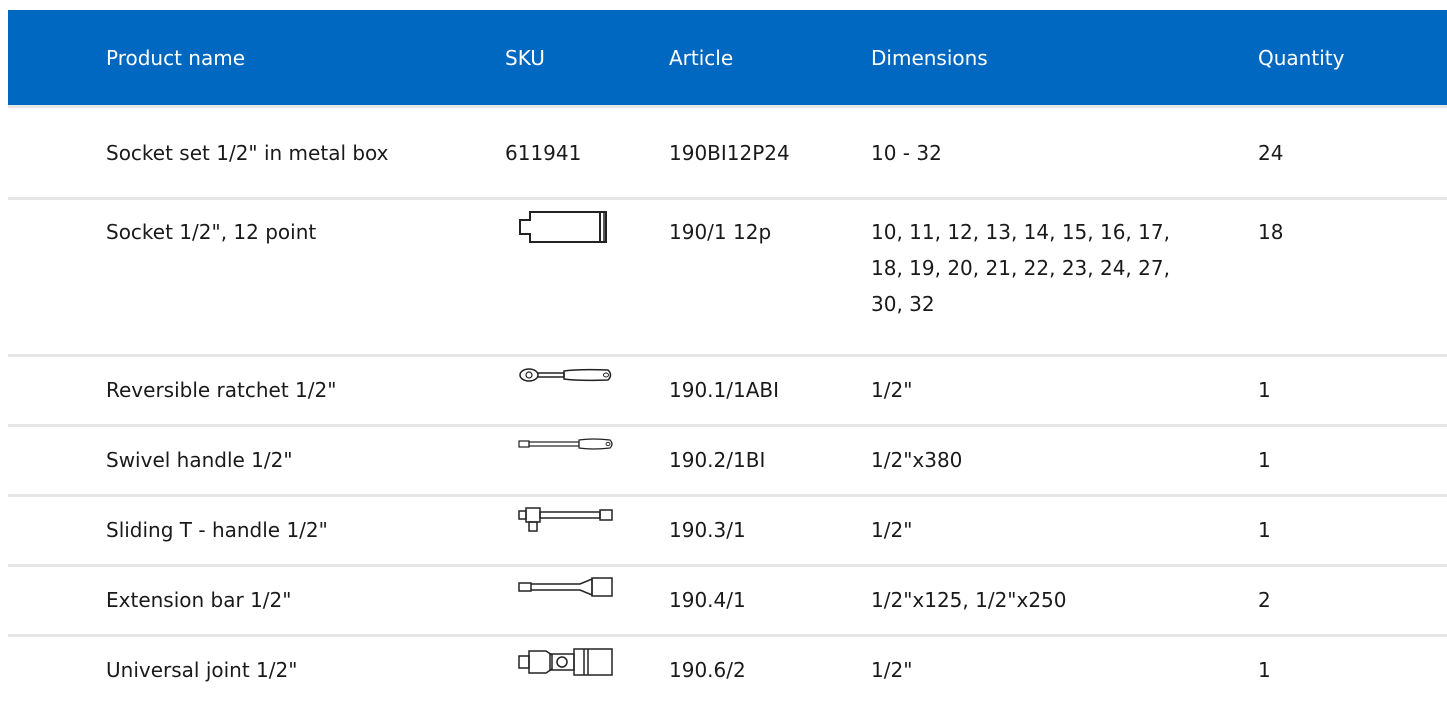 This screenshot has width=1447, height=704. I want to click on t-handle-icon, so click(566, 520).